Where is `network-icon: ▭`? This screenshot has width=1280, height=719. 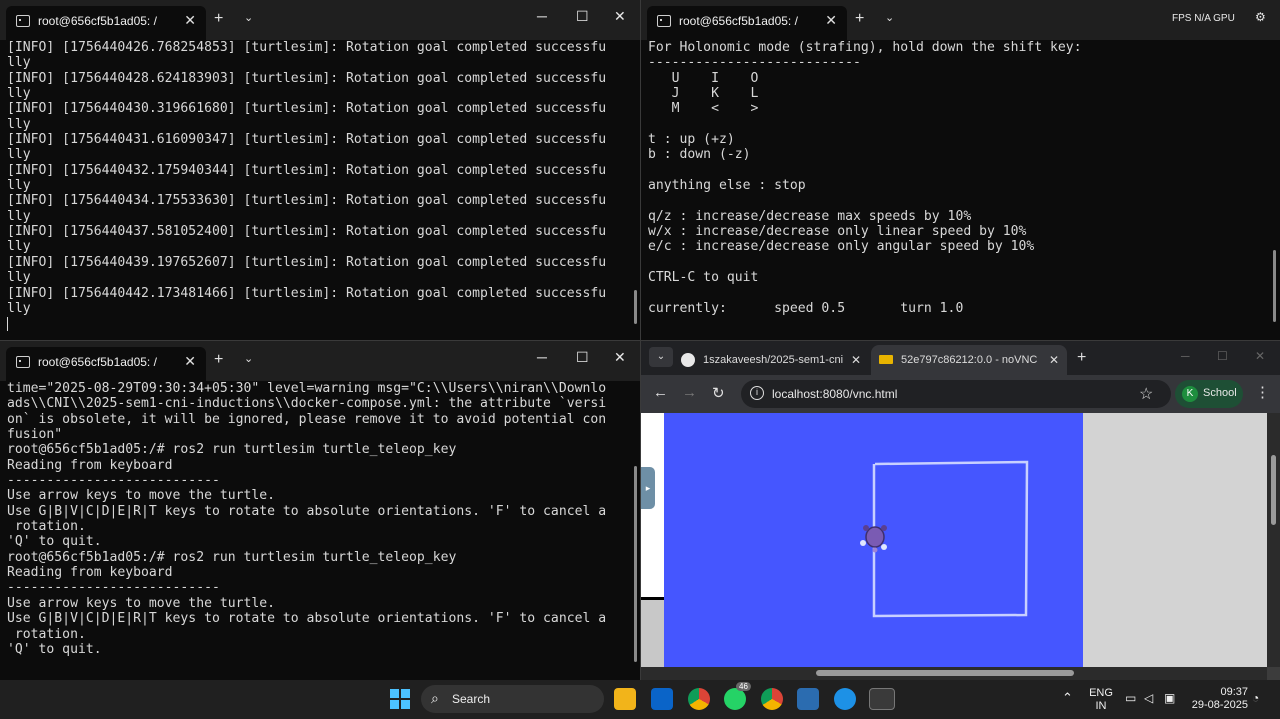 network-icon: ▭ is located at coordinates (1130, 698).